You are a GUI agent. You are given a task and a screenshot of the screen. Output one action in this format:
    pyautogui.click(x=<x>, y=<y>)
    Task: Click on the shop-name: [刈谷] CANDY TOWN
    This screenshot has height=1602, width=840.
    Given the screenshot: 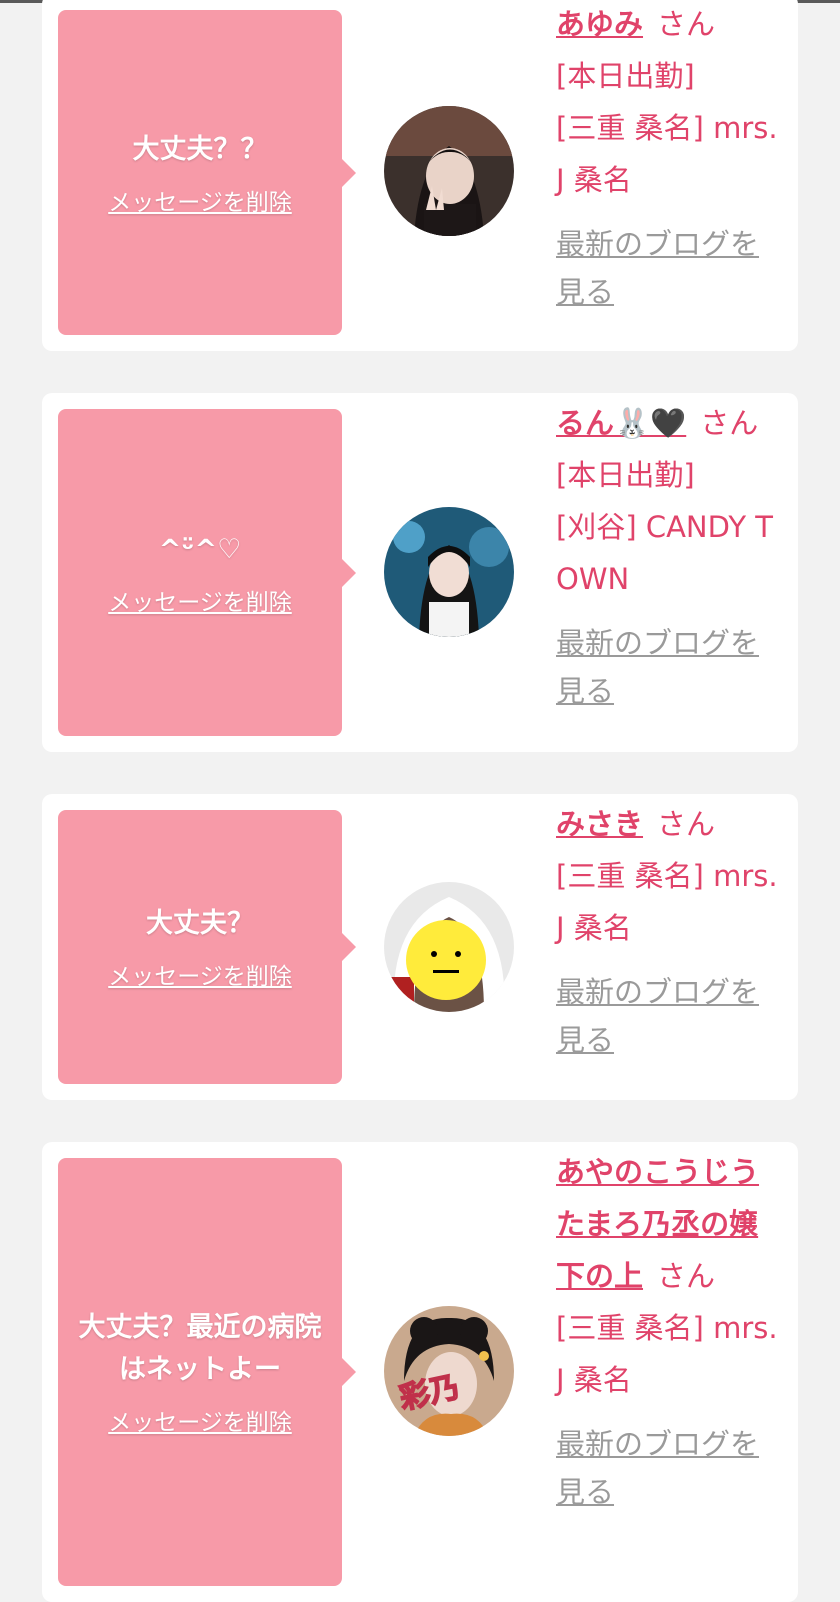 What is the action you would take?
    pyautogui.click(x=665, y=553)
    